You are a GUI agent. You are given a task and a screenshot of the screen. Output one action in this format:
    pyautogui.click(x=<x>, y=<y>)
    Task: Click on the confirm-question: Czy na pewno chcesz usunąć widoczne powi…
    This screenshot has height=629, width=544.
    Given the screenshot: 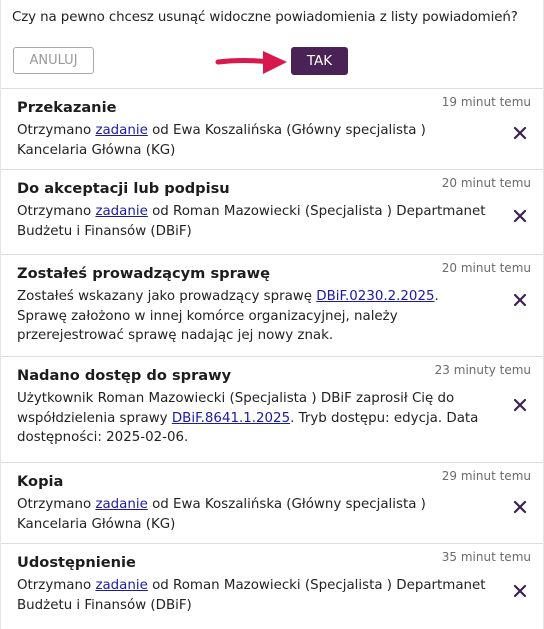 What is the action you would take?
    pyautogui.click(x=265, y=17)
    